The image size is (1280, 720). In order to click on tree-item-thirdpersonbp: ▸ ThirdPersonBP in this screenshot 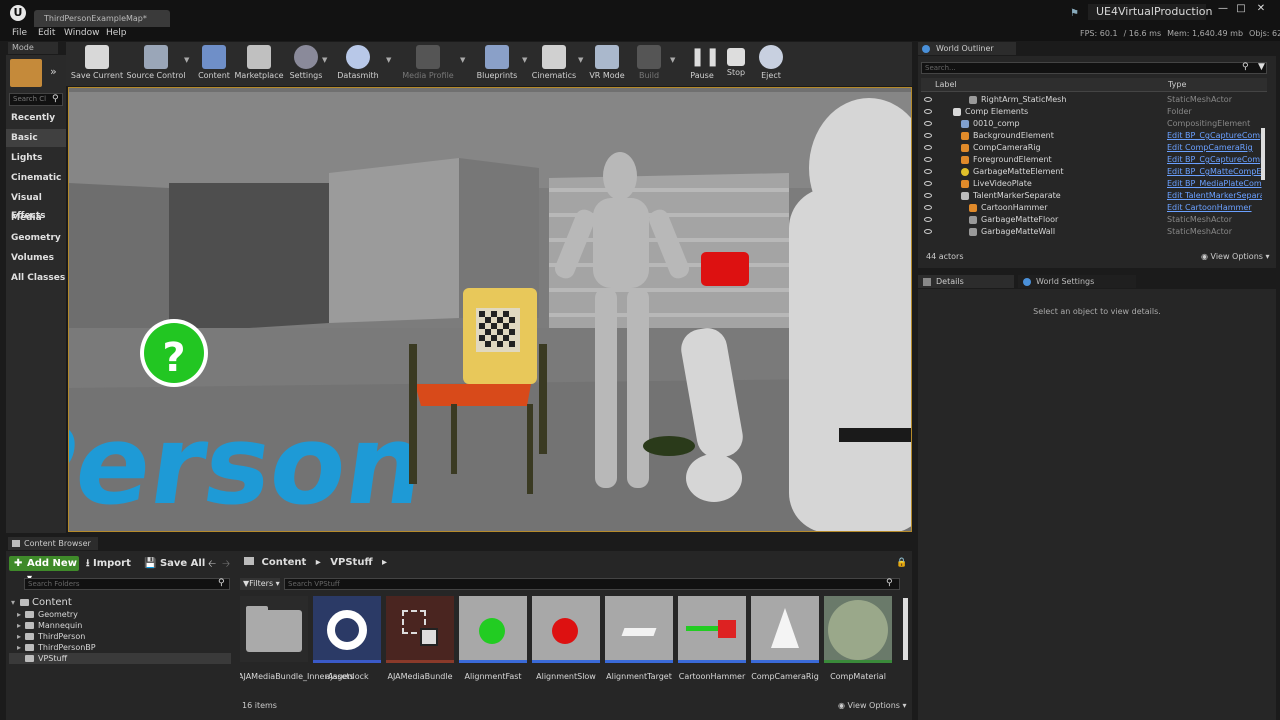, I will do `click(120, 647)`.